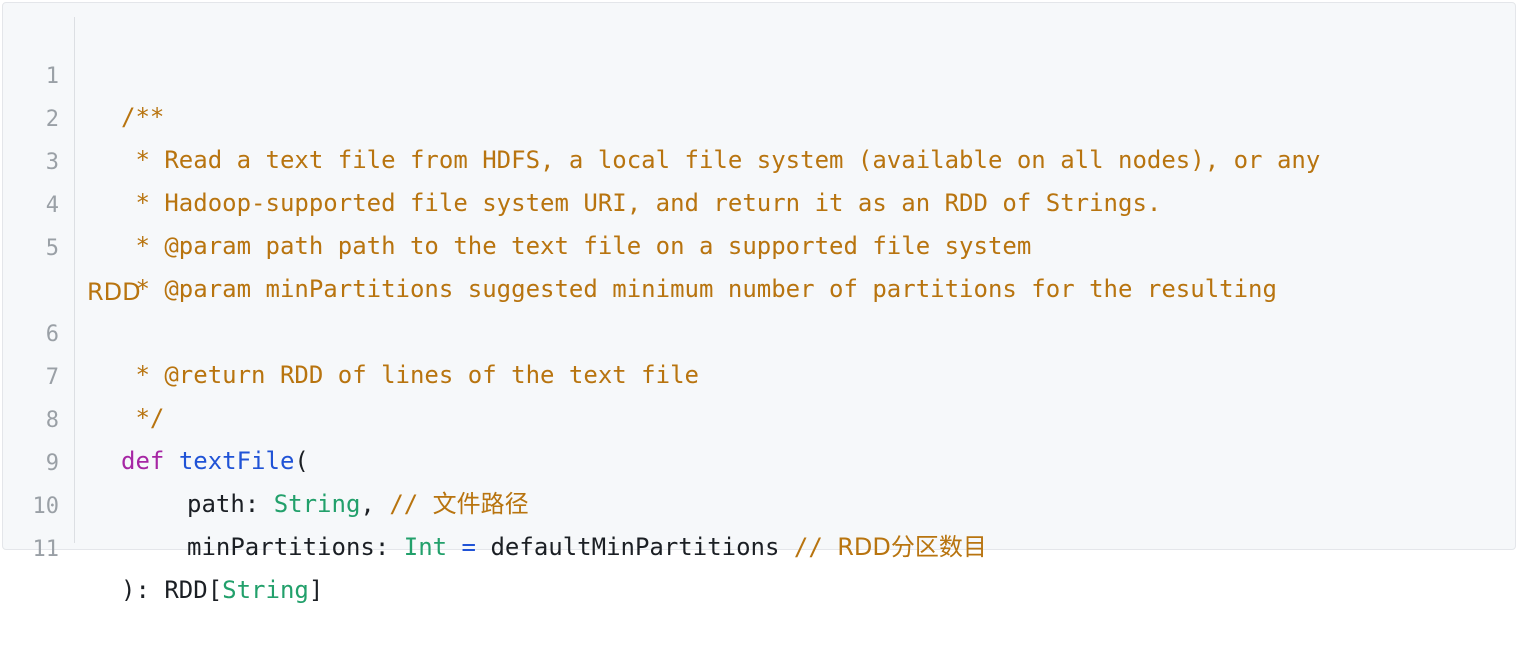 The width and height of the screenshot is (1518, 650). What do you see at coordinates (758, 269) in the screenshot?
I see `code-line-5-wrap: RDD` at bounding box center [758, 269].